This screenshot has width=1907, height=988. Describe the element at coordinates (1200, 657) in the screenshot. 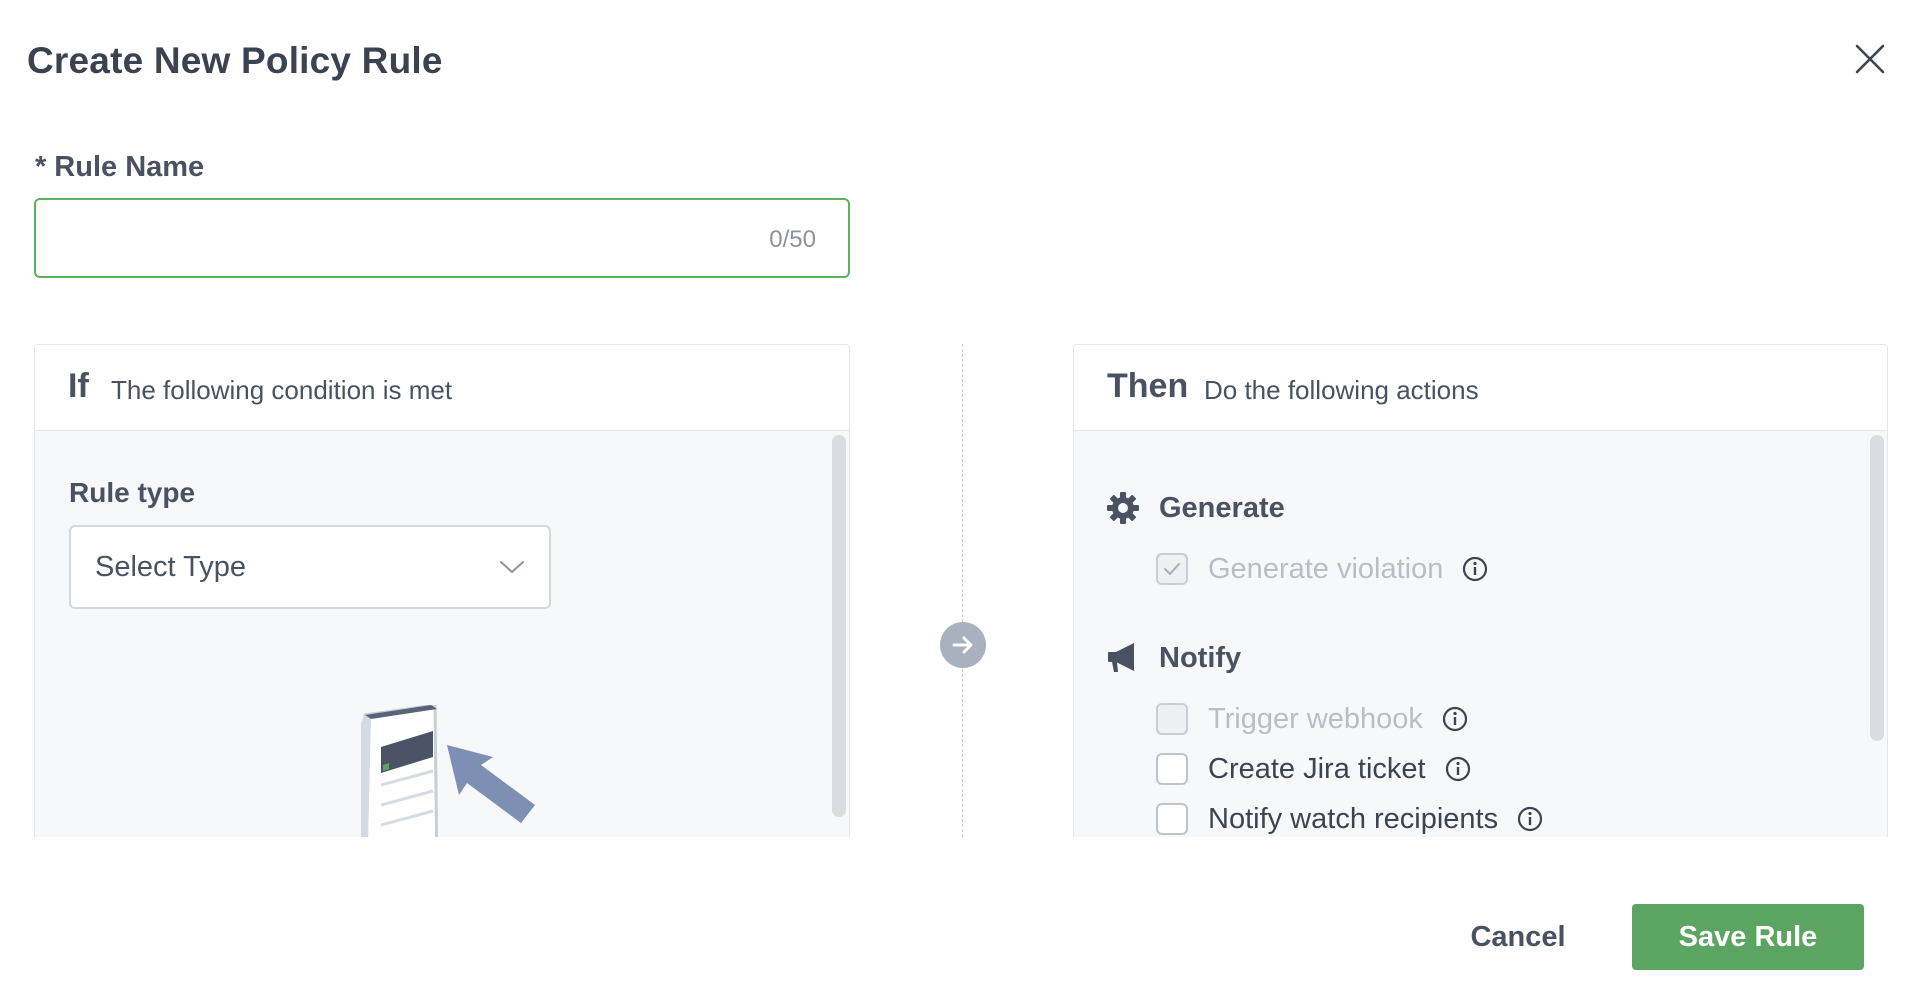

I see `notify-section-title: Notify` at that location.